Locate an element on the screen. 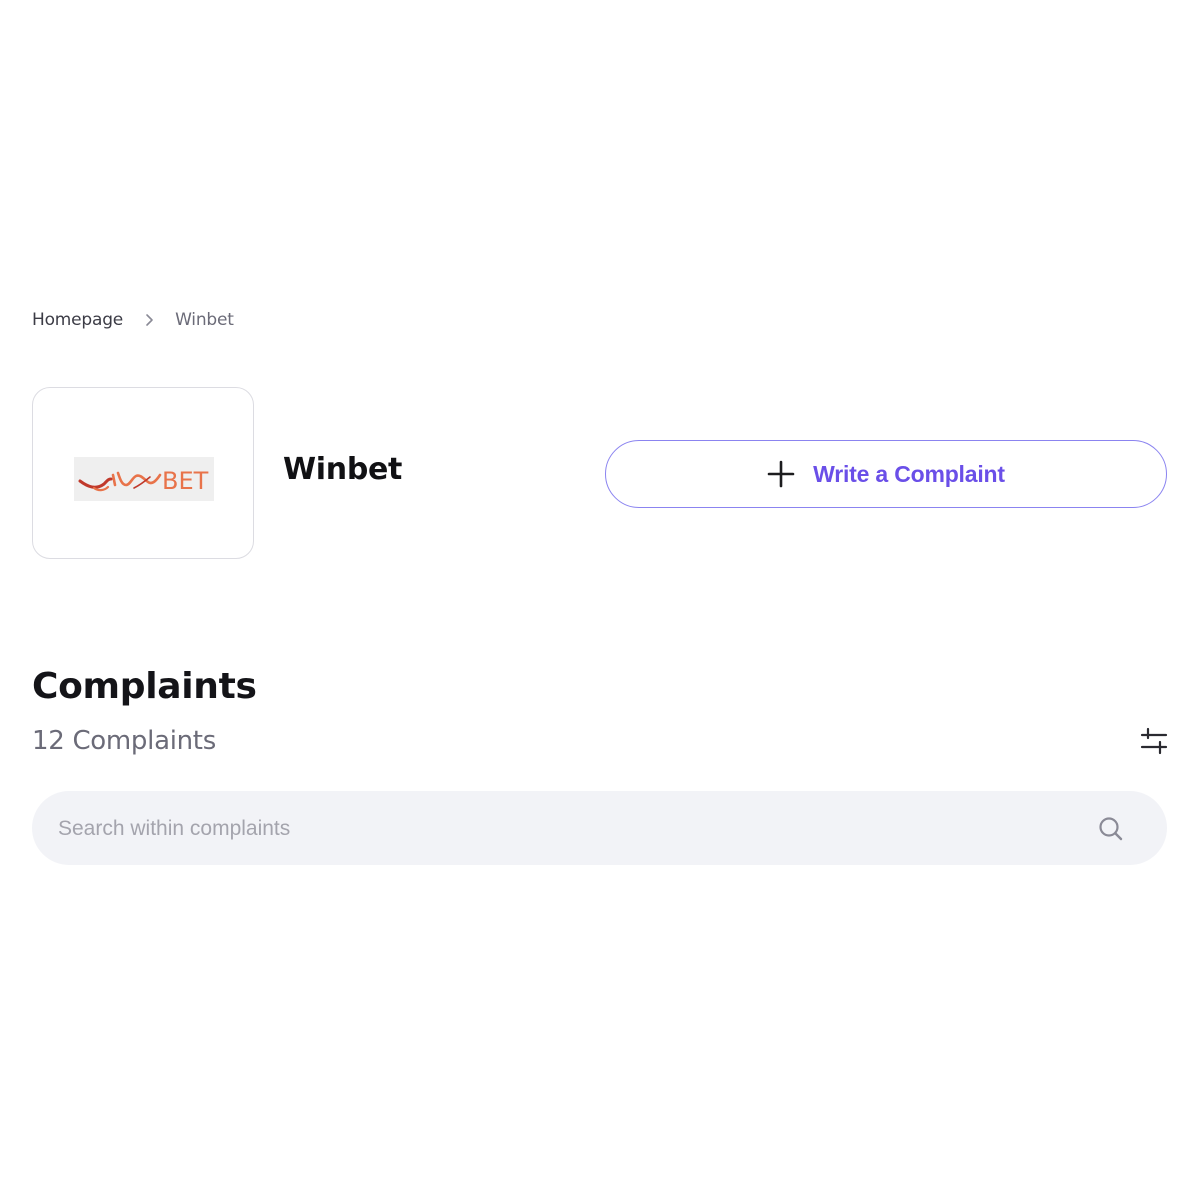 The image size is (1200, 1200). breadcrumb: Homepage Winbet is located at coordinates (133, 320).